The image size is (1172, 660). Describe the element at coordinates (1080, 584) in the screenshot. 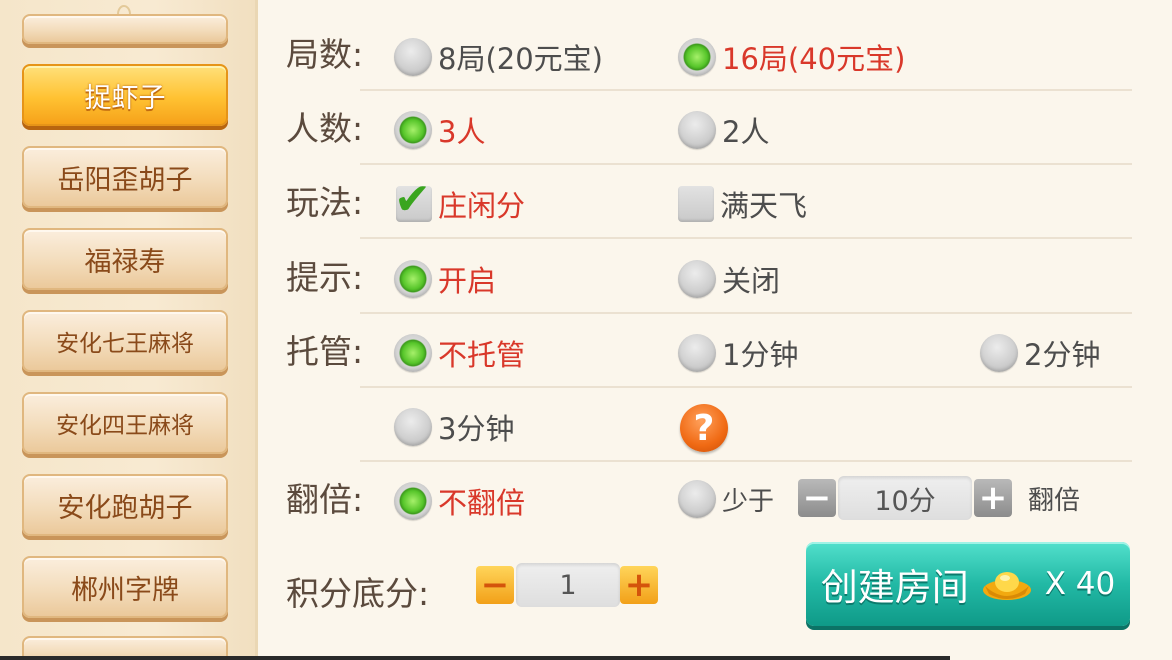

I see `create-room-cost: X 40` at that location.